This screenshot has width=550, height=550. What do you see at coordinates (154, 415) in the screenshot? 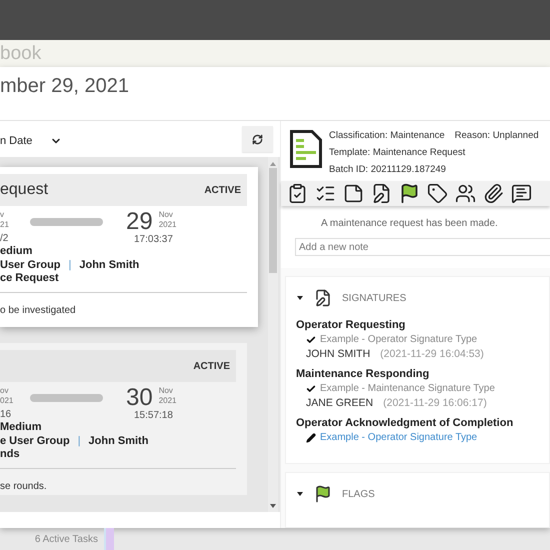
I see `end-time: 15:57:18` at bounding box center [154, 415].